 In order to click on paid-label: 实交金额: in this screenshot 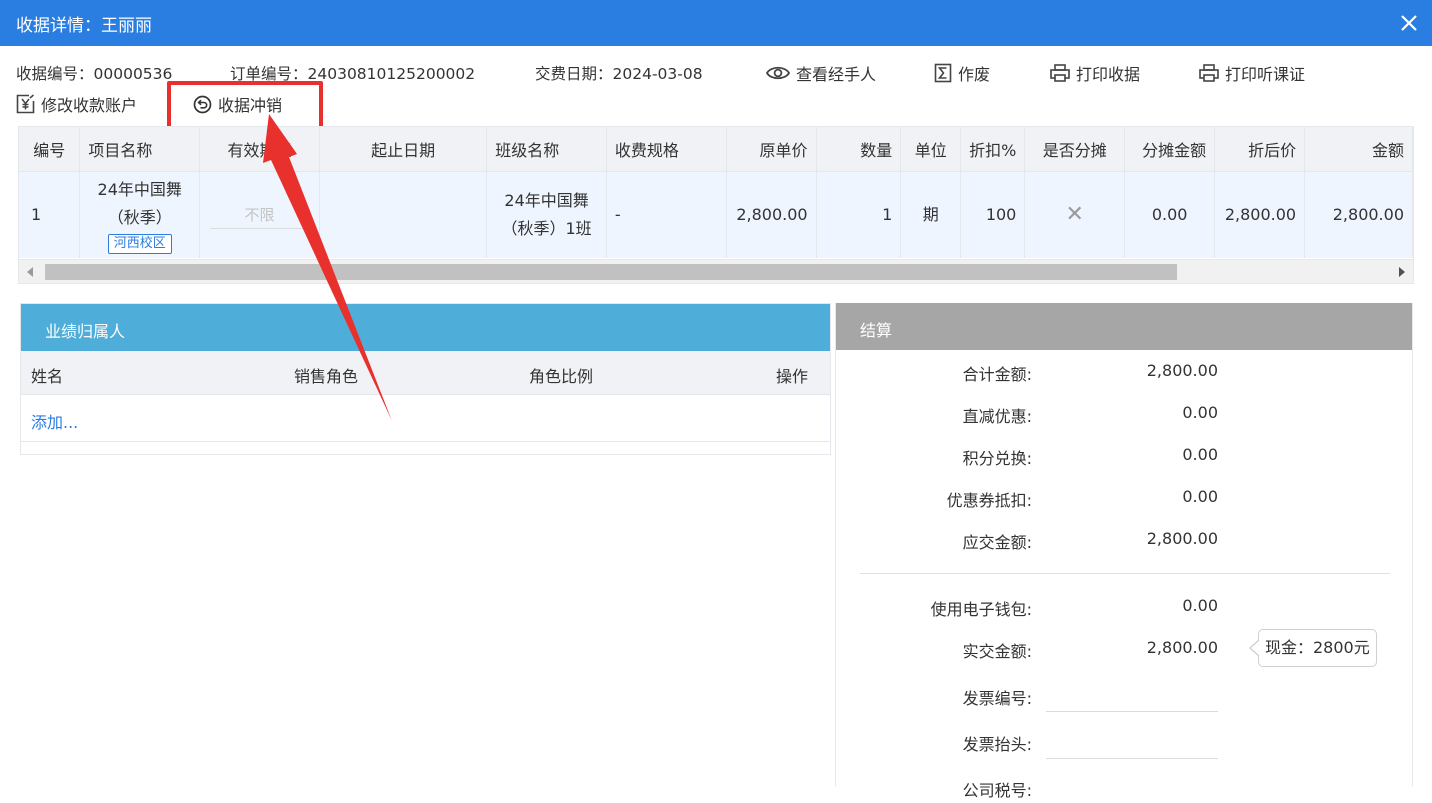, I will do `click(997, 651)`.